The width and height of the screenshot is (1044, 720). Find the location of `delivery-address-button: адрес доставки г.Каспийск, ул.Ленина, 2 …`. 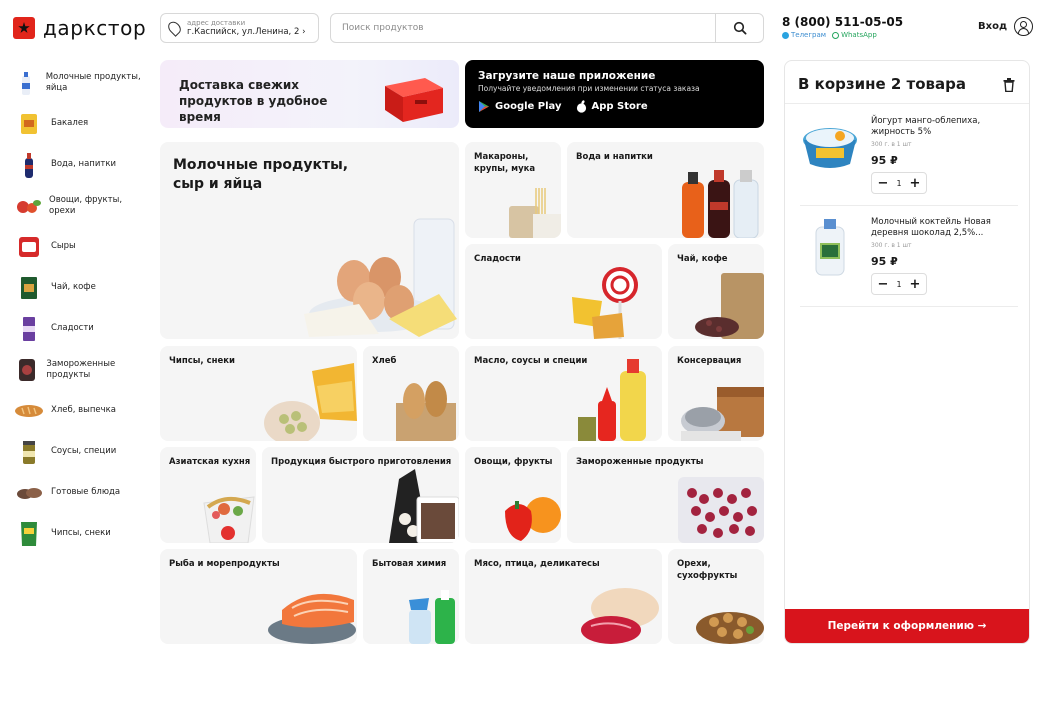

delivery-address-button: адрес доставки г.Каспийск, ул.Ленина, 2 … is located at coordinates (239, 28).